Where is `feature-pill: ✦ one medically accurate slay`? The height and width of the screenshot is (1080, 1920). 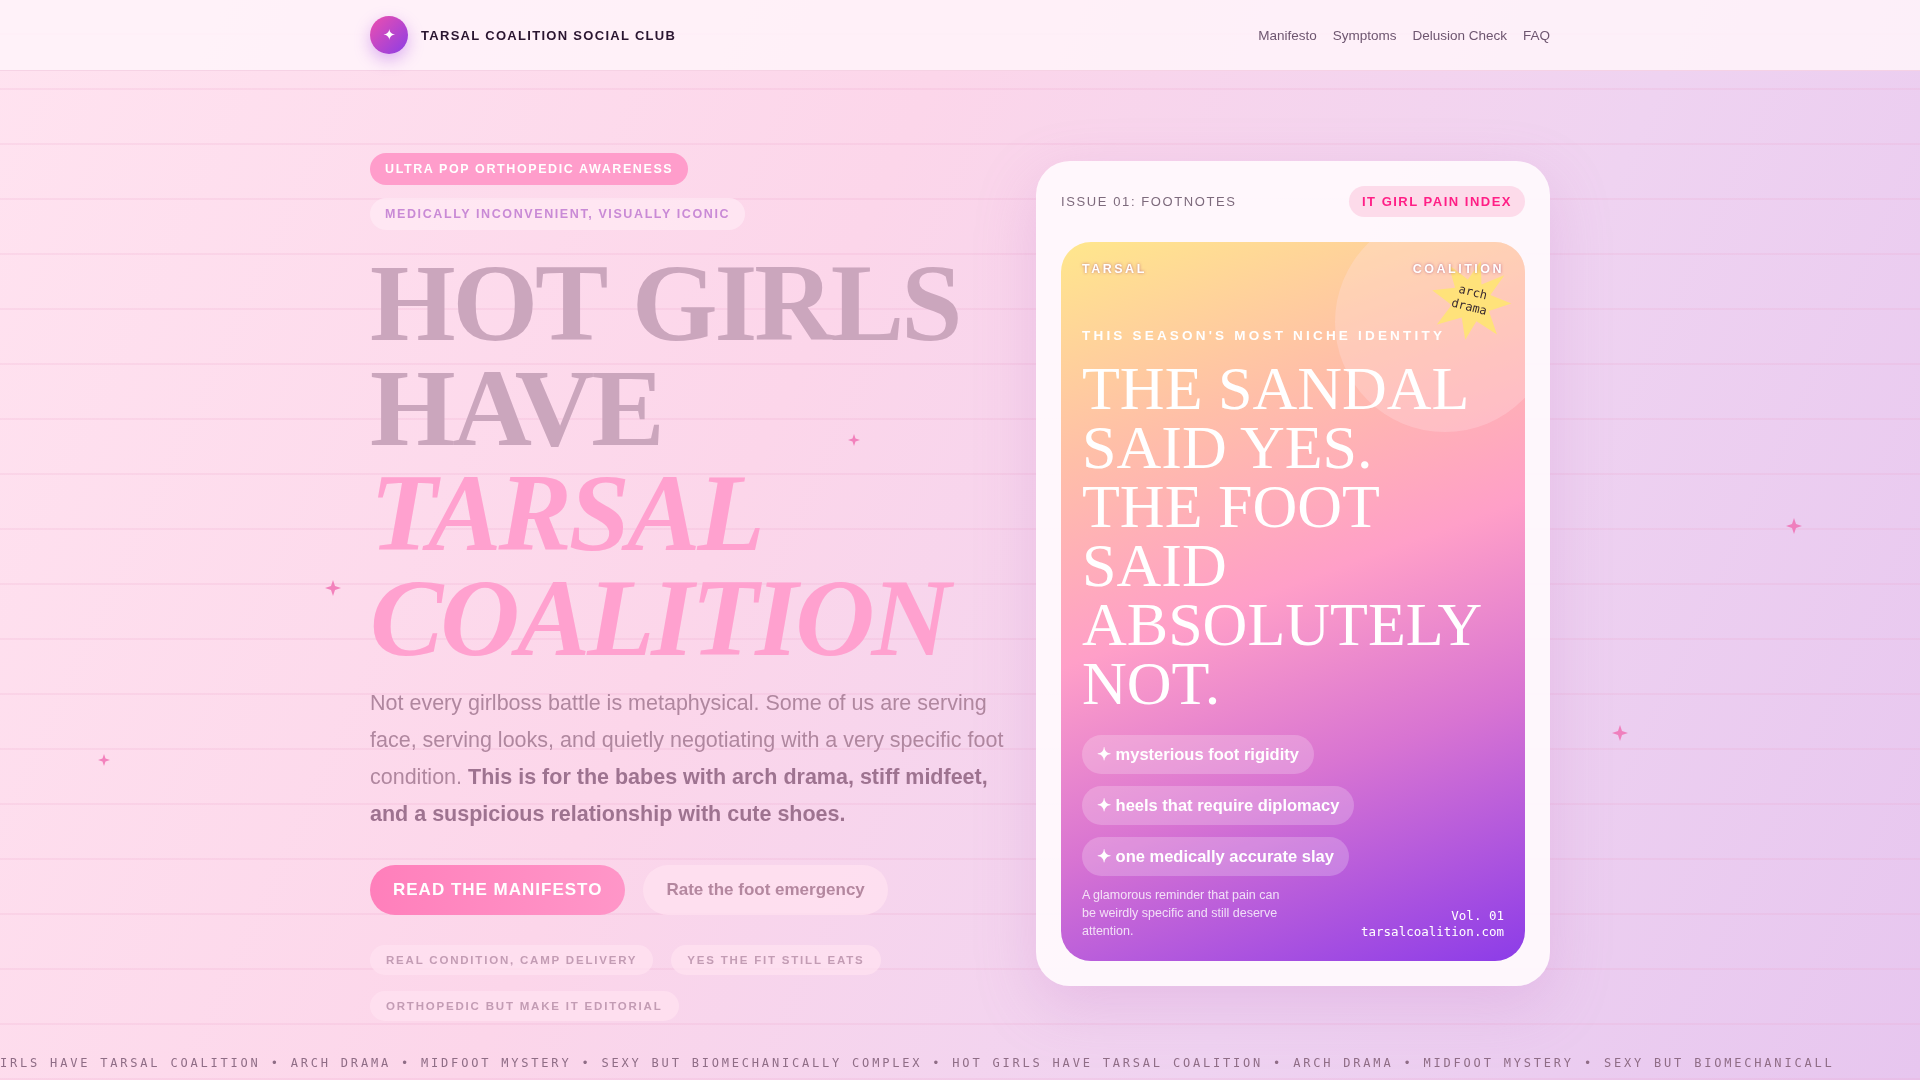 feature-pill: ✦ one medically accurate slay is located at coordinates (1215, 856).